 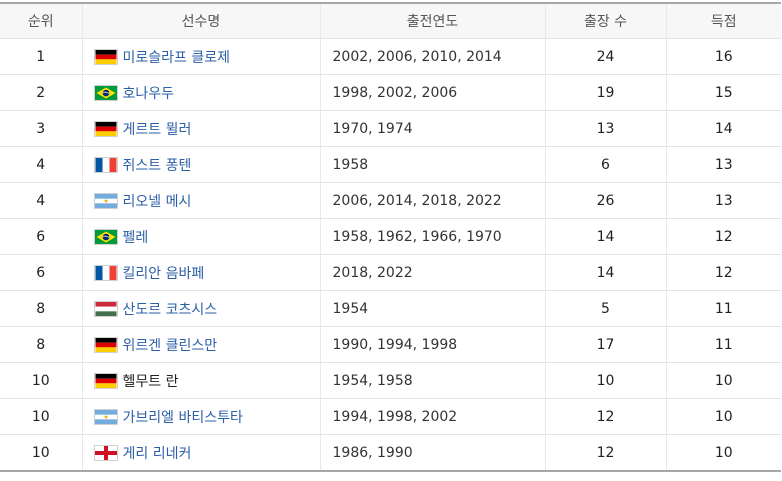 What do you see at coordinates (723, 56) in the screenshot?
I see `goals-cell: 16` at bounding box center [723, 56].